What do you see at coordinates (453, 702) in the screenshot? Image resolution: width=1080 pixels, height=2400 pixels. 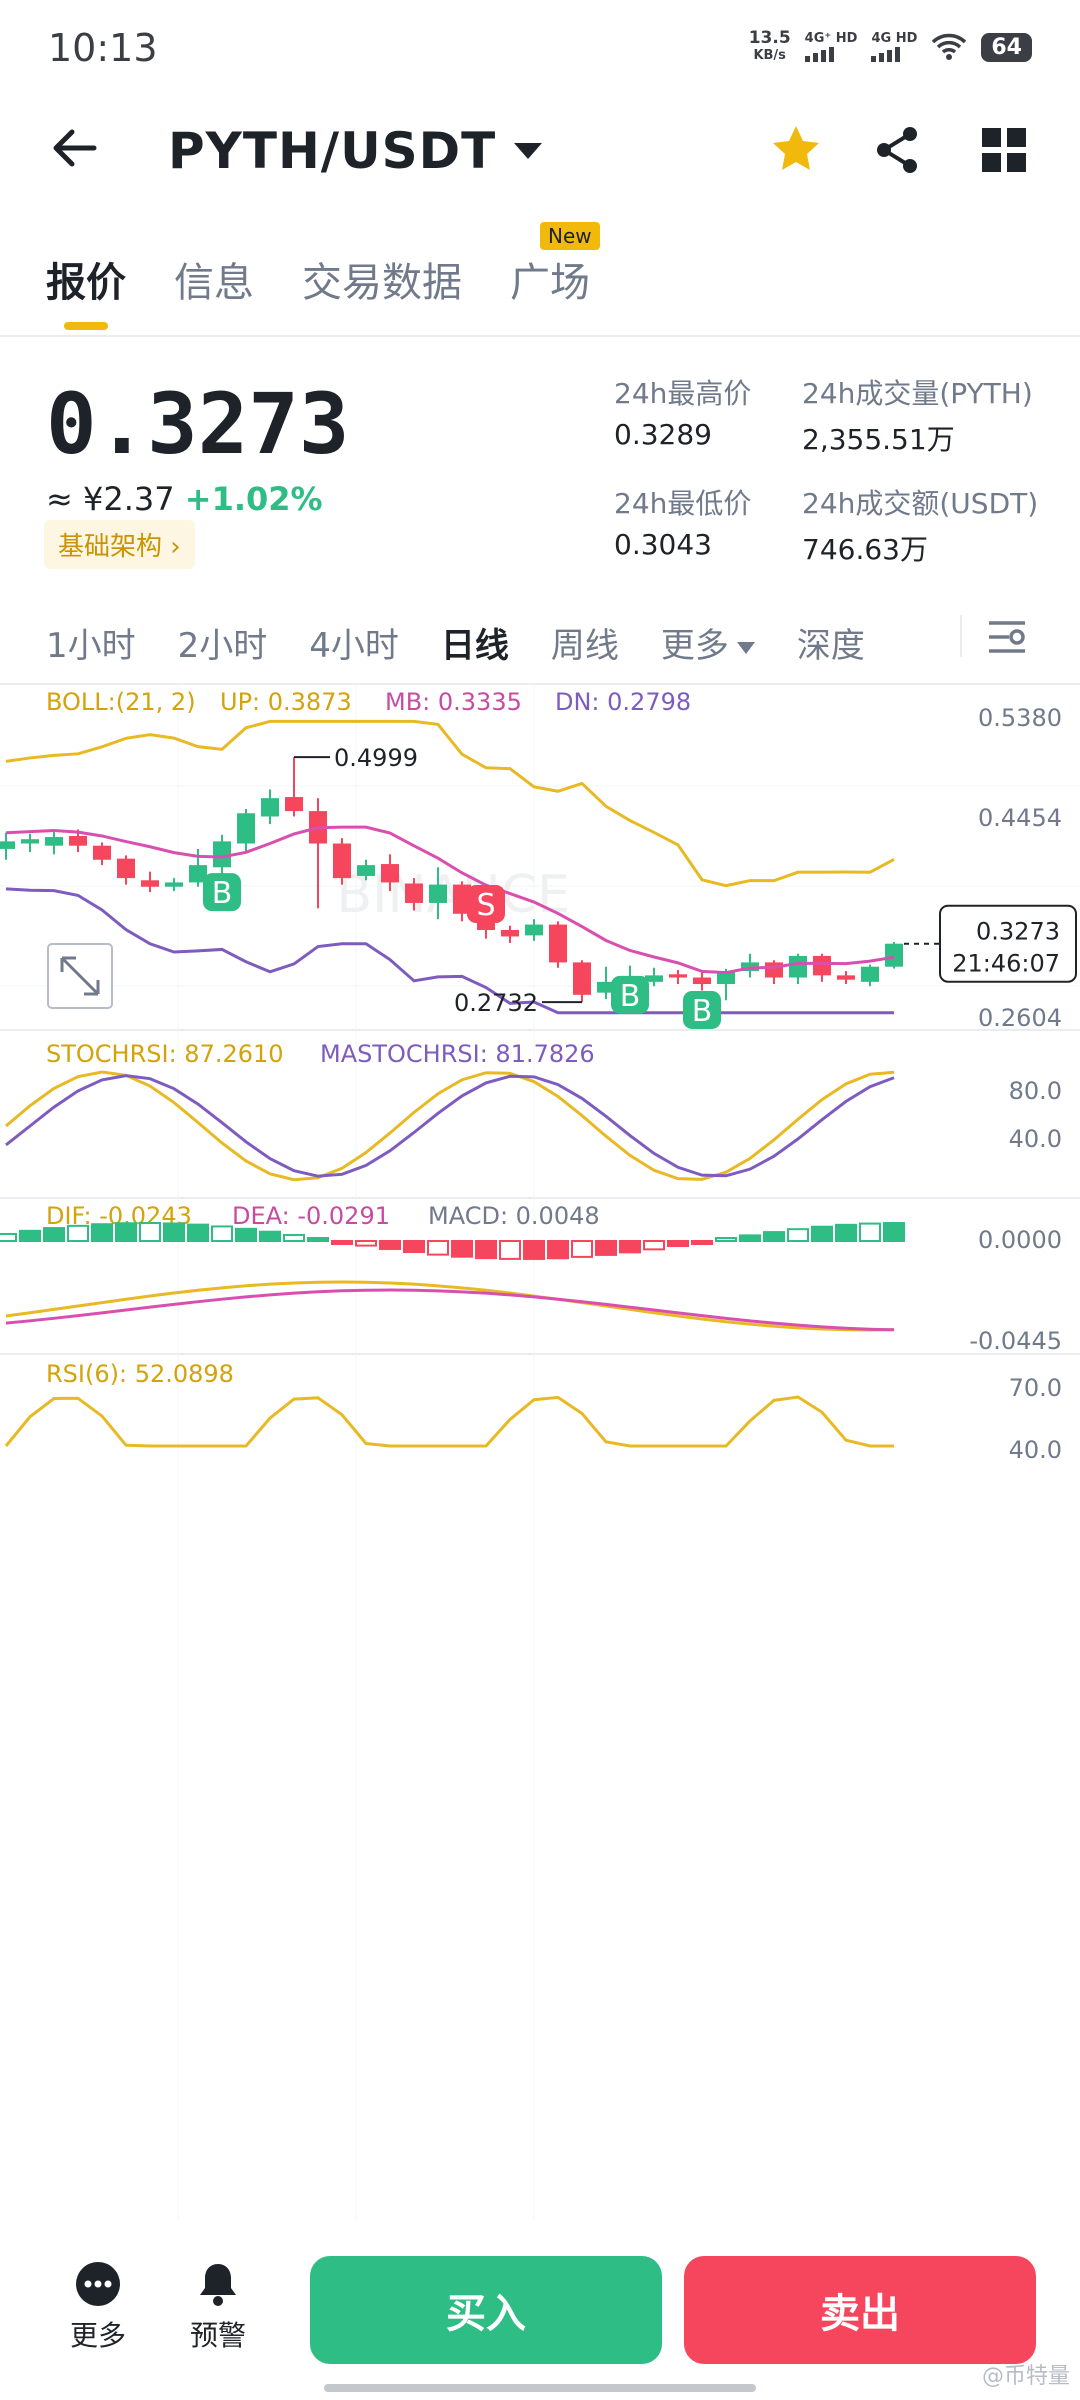 I see `boll-mb-label: MB: 0.3335` at bounding box center [453, 702].